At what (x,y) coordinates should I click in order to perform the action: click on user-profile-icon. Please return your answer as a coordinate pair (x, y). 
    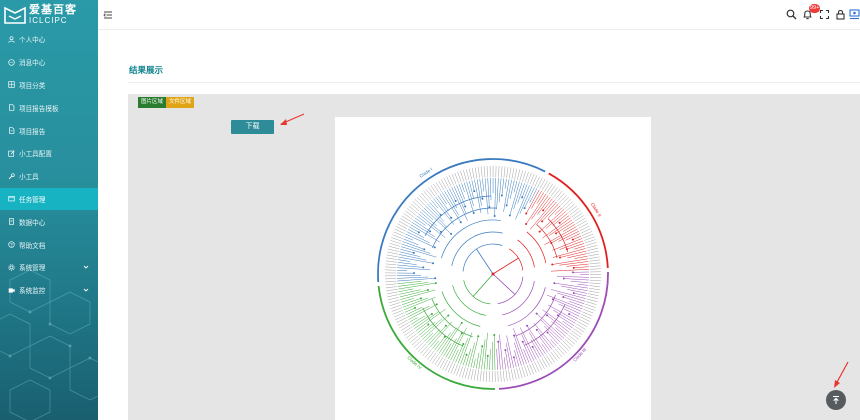
    Looking at the image, I should click on (854, 14).